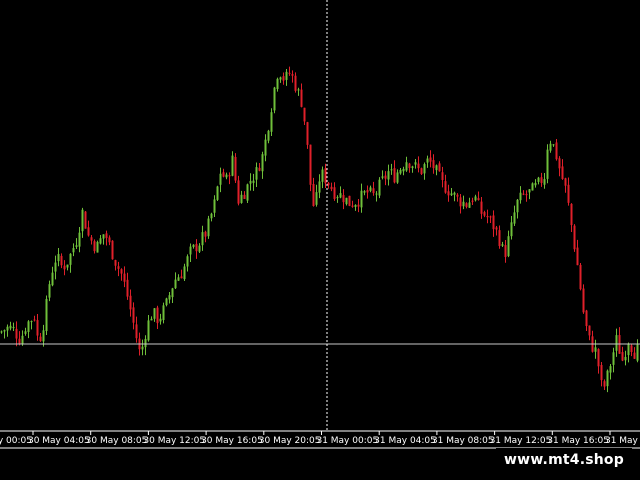  What do you see at coordinates (174, 441) in the screenshot?
I see `time-axis-tick-label: 30 May 12:05` at bounding box center [174, 441].